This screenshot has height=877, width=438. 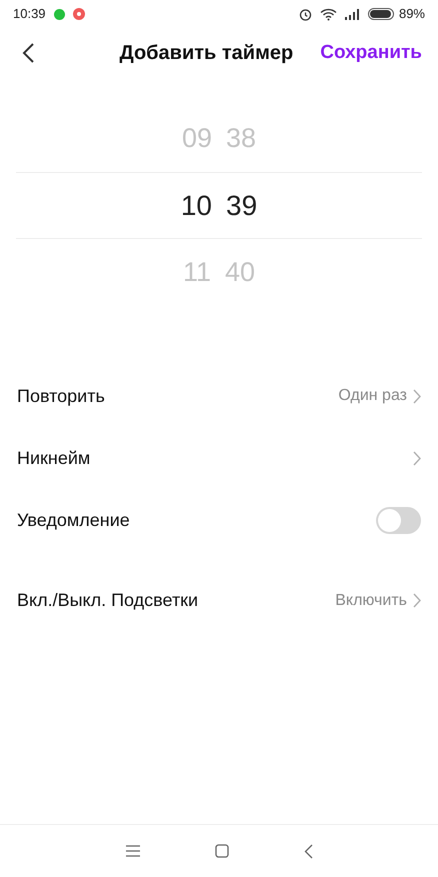 I want to click on chat-app-icon, so click(x=59, y=14).